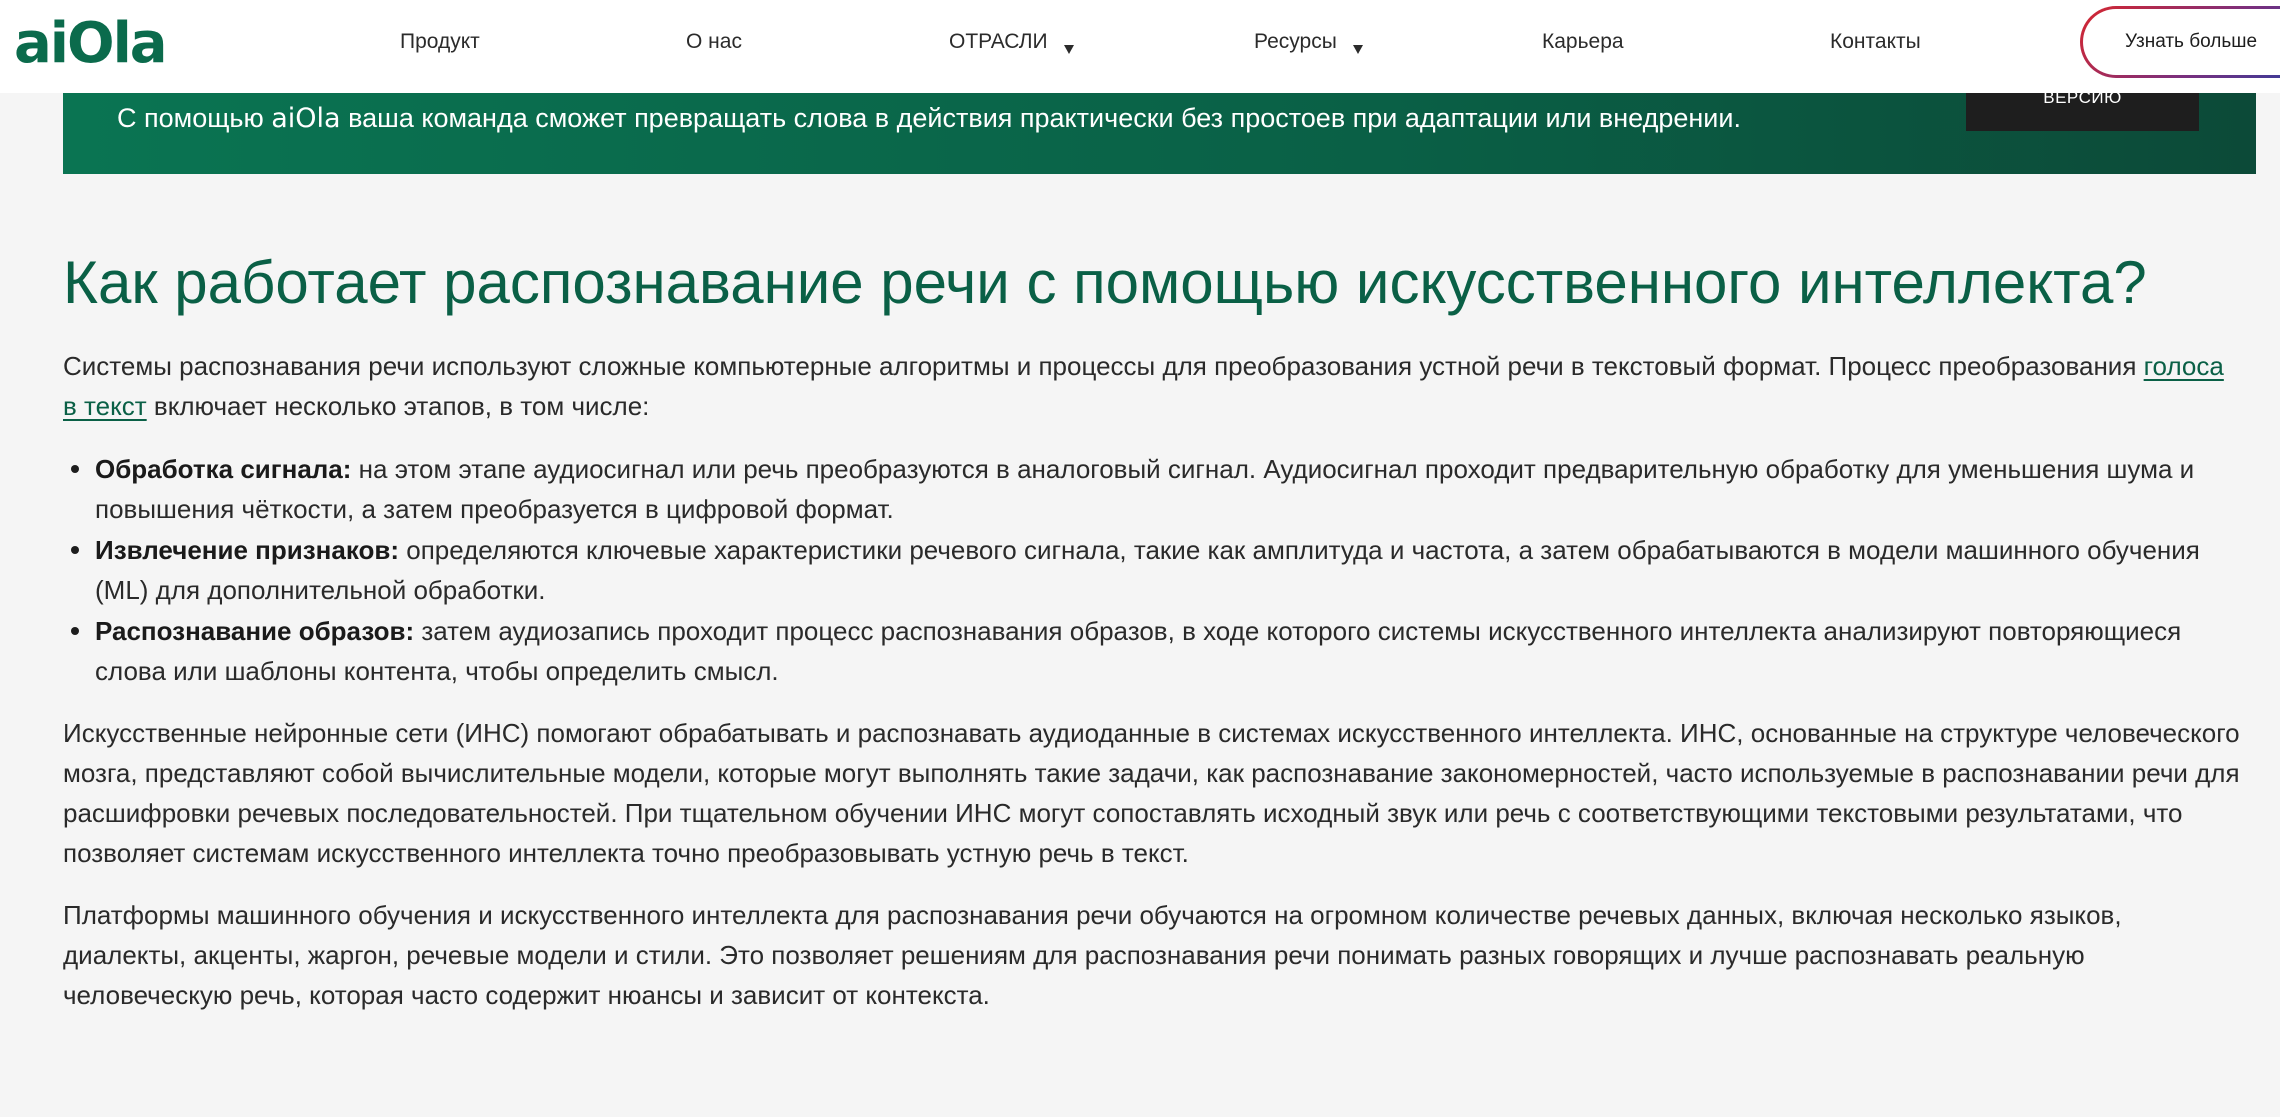 This screenshot has height=1117, width=2280. I want to click on nav-item-label: Продукт, so click(440, 41).